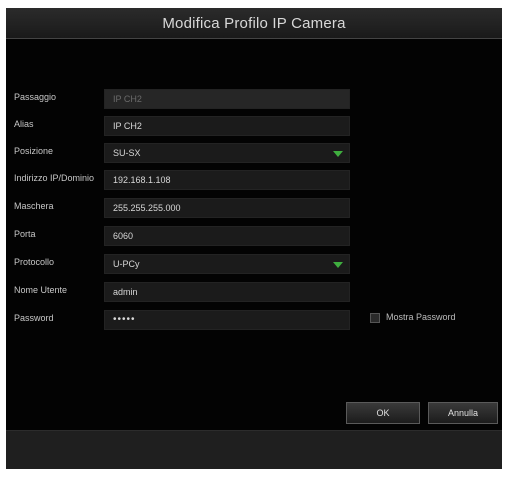 The width and height of the screenshot is (507, 479). Describe the element at coordinates (127, 153) in the screenshot. I see `posizione-value: SU-SX` at that location.